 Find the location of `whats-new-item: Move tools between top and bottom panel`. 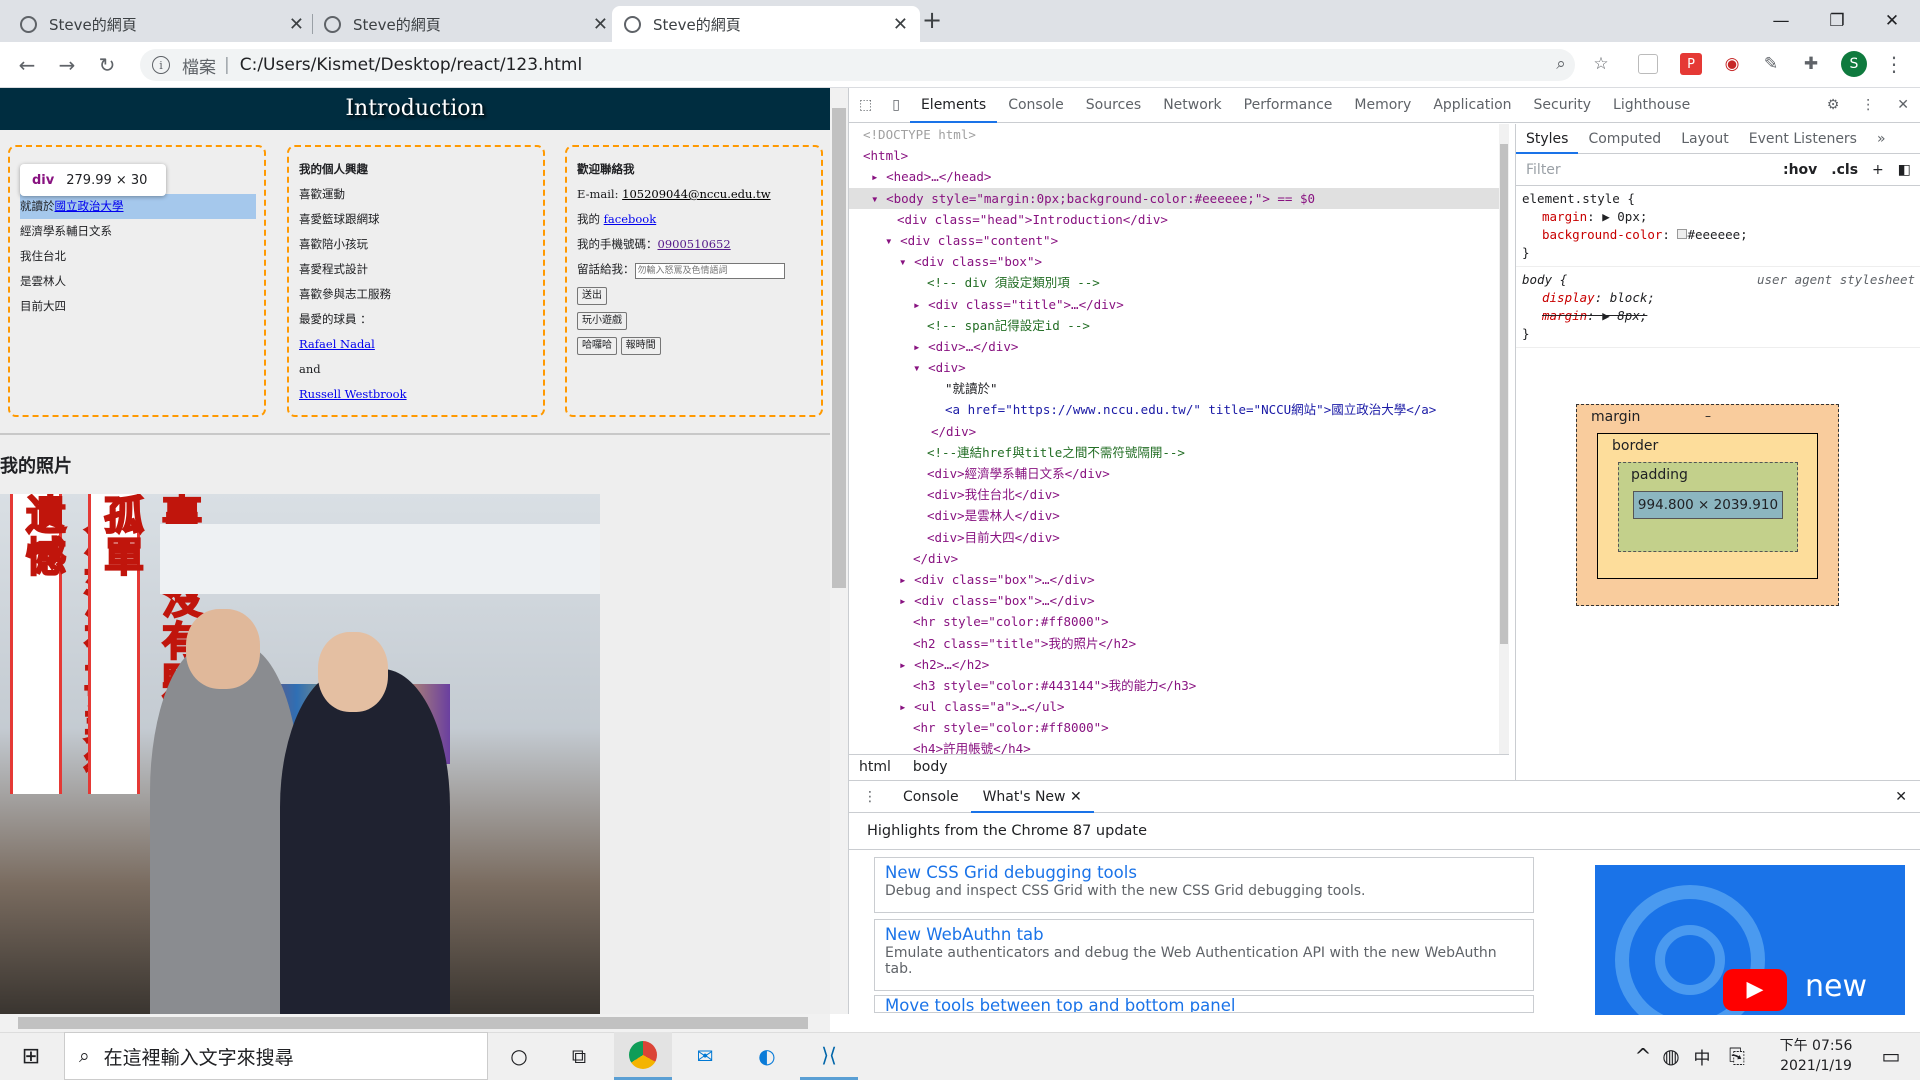

whats-new-item: Move tools between top and bottom panel is located at coordinates (1204, 1004).